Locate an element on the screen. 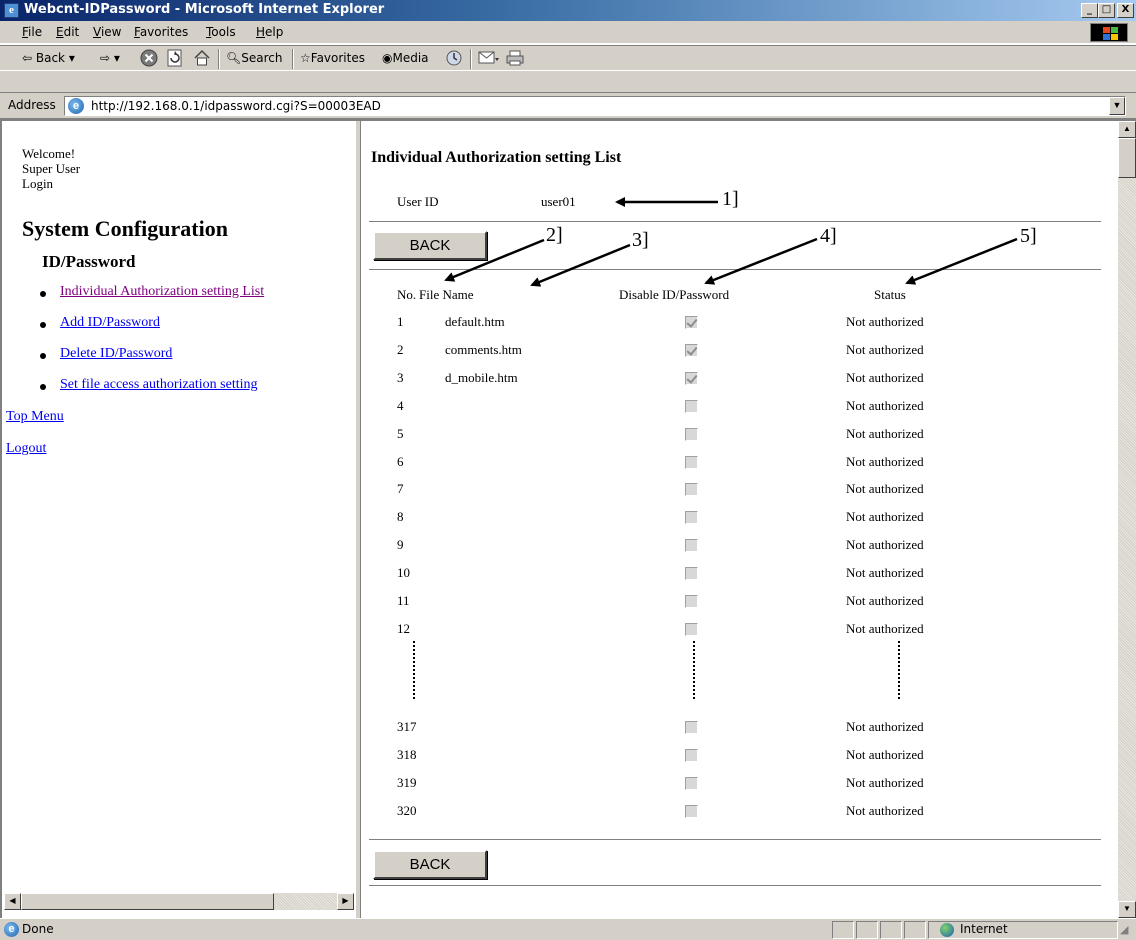 This screenshot has height=940, width=1136. user-name: Super User is located at coordinates (51, 168).